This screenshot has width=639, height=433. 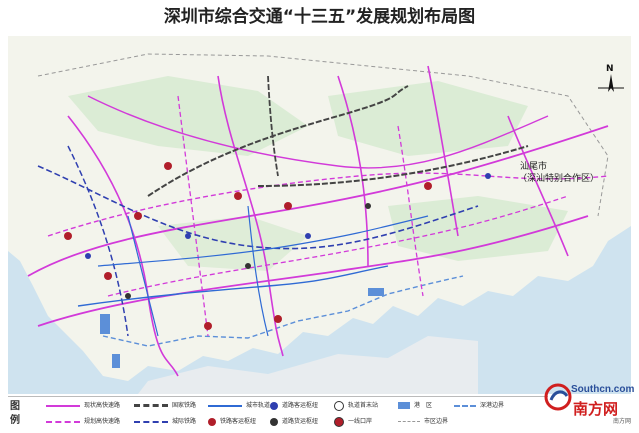 I want to click on legend-item: 城市轨道, so click(x=239, y=405).